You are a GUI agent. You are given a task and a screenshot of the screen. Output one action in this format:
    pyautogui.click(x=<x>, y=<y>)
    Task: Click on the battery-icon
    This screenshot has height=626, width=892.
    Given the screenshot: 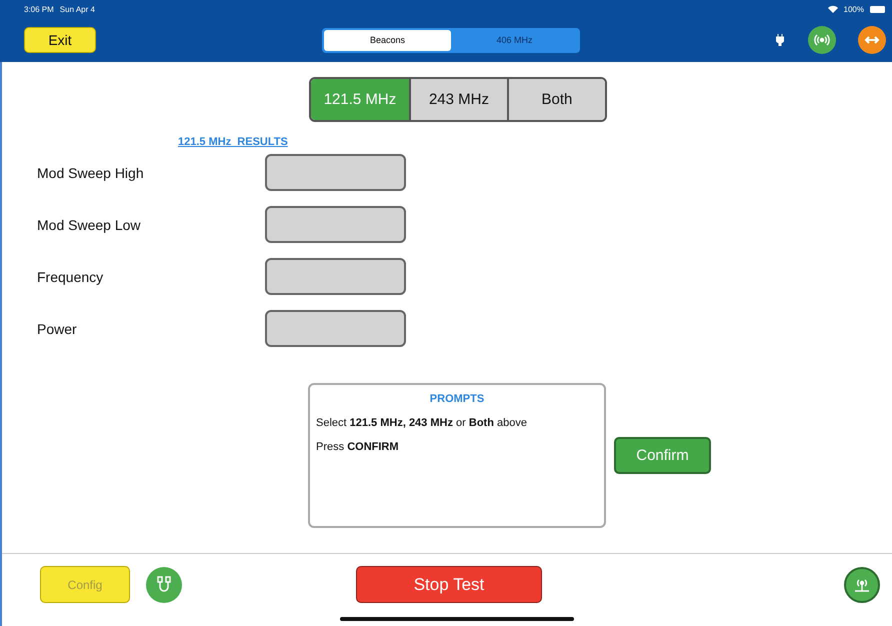 What is the action you would take?
    pyautogui.click(x=878, y=9)
    